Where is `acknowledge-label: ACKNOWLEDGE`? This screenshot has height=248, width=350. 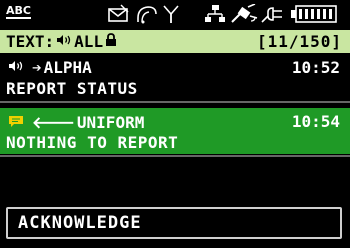 acknowledge-label: ACKNOWLEDGE is located at coordinates (80, 223).